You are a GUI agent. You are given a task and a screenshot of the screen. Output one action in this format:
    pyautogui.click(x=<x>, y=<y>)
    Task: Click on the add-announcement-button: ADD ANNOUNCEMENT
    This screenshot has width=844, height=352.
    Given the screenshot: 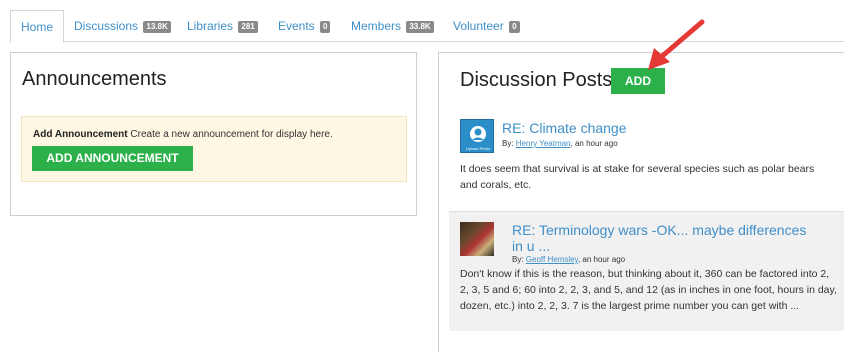 What is the action you would take?
    pyautogui.click(x=112, y=158)
    